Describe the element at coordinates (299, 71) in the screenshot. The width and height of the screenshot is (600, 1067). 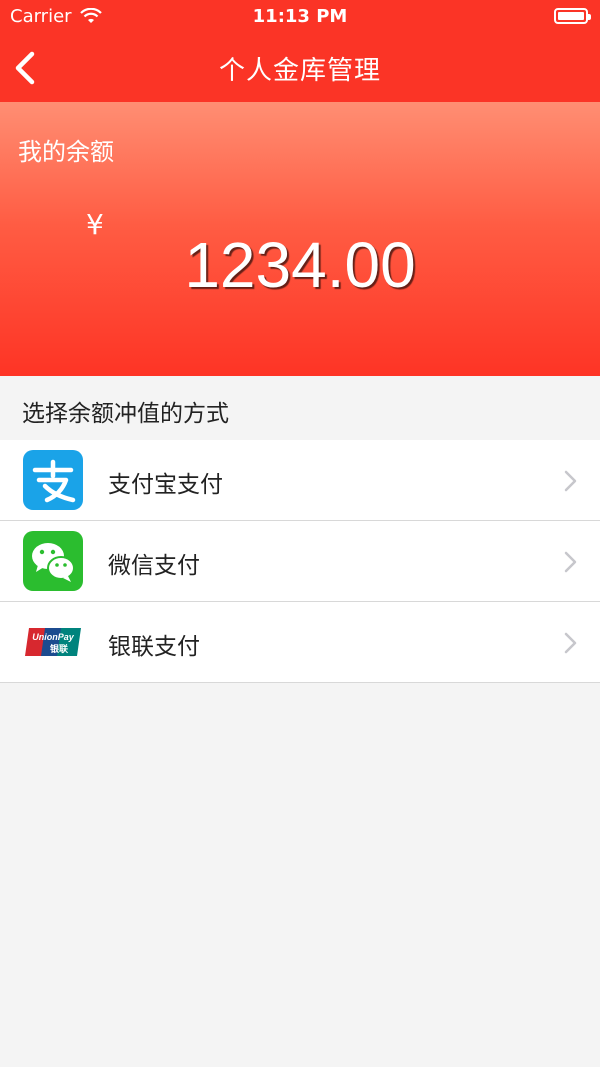
I see `page-title: 个人金库管理` at that location.